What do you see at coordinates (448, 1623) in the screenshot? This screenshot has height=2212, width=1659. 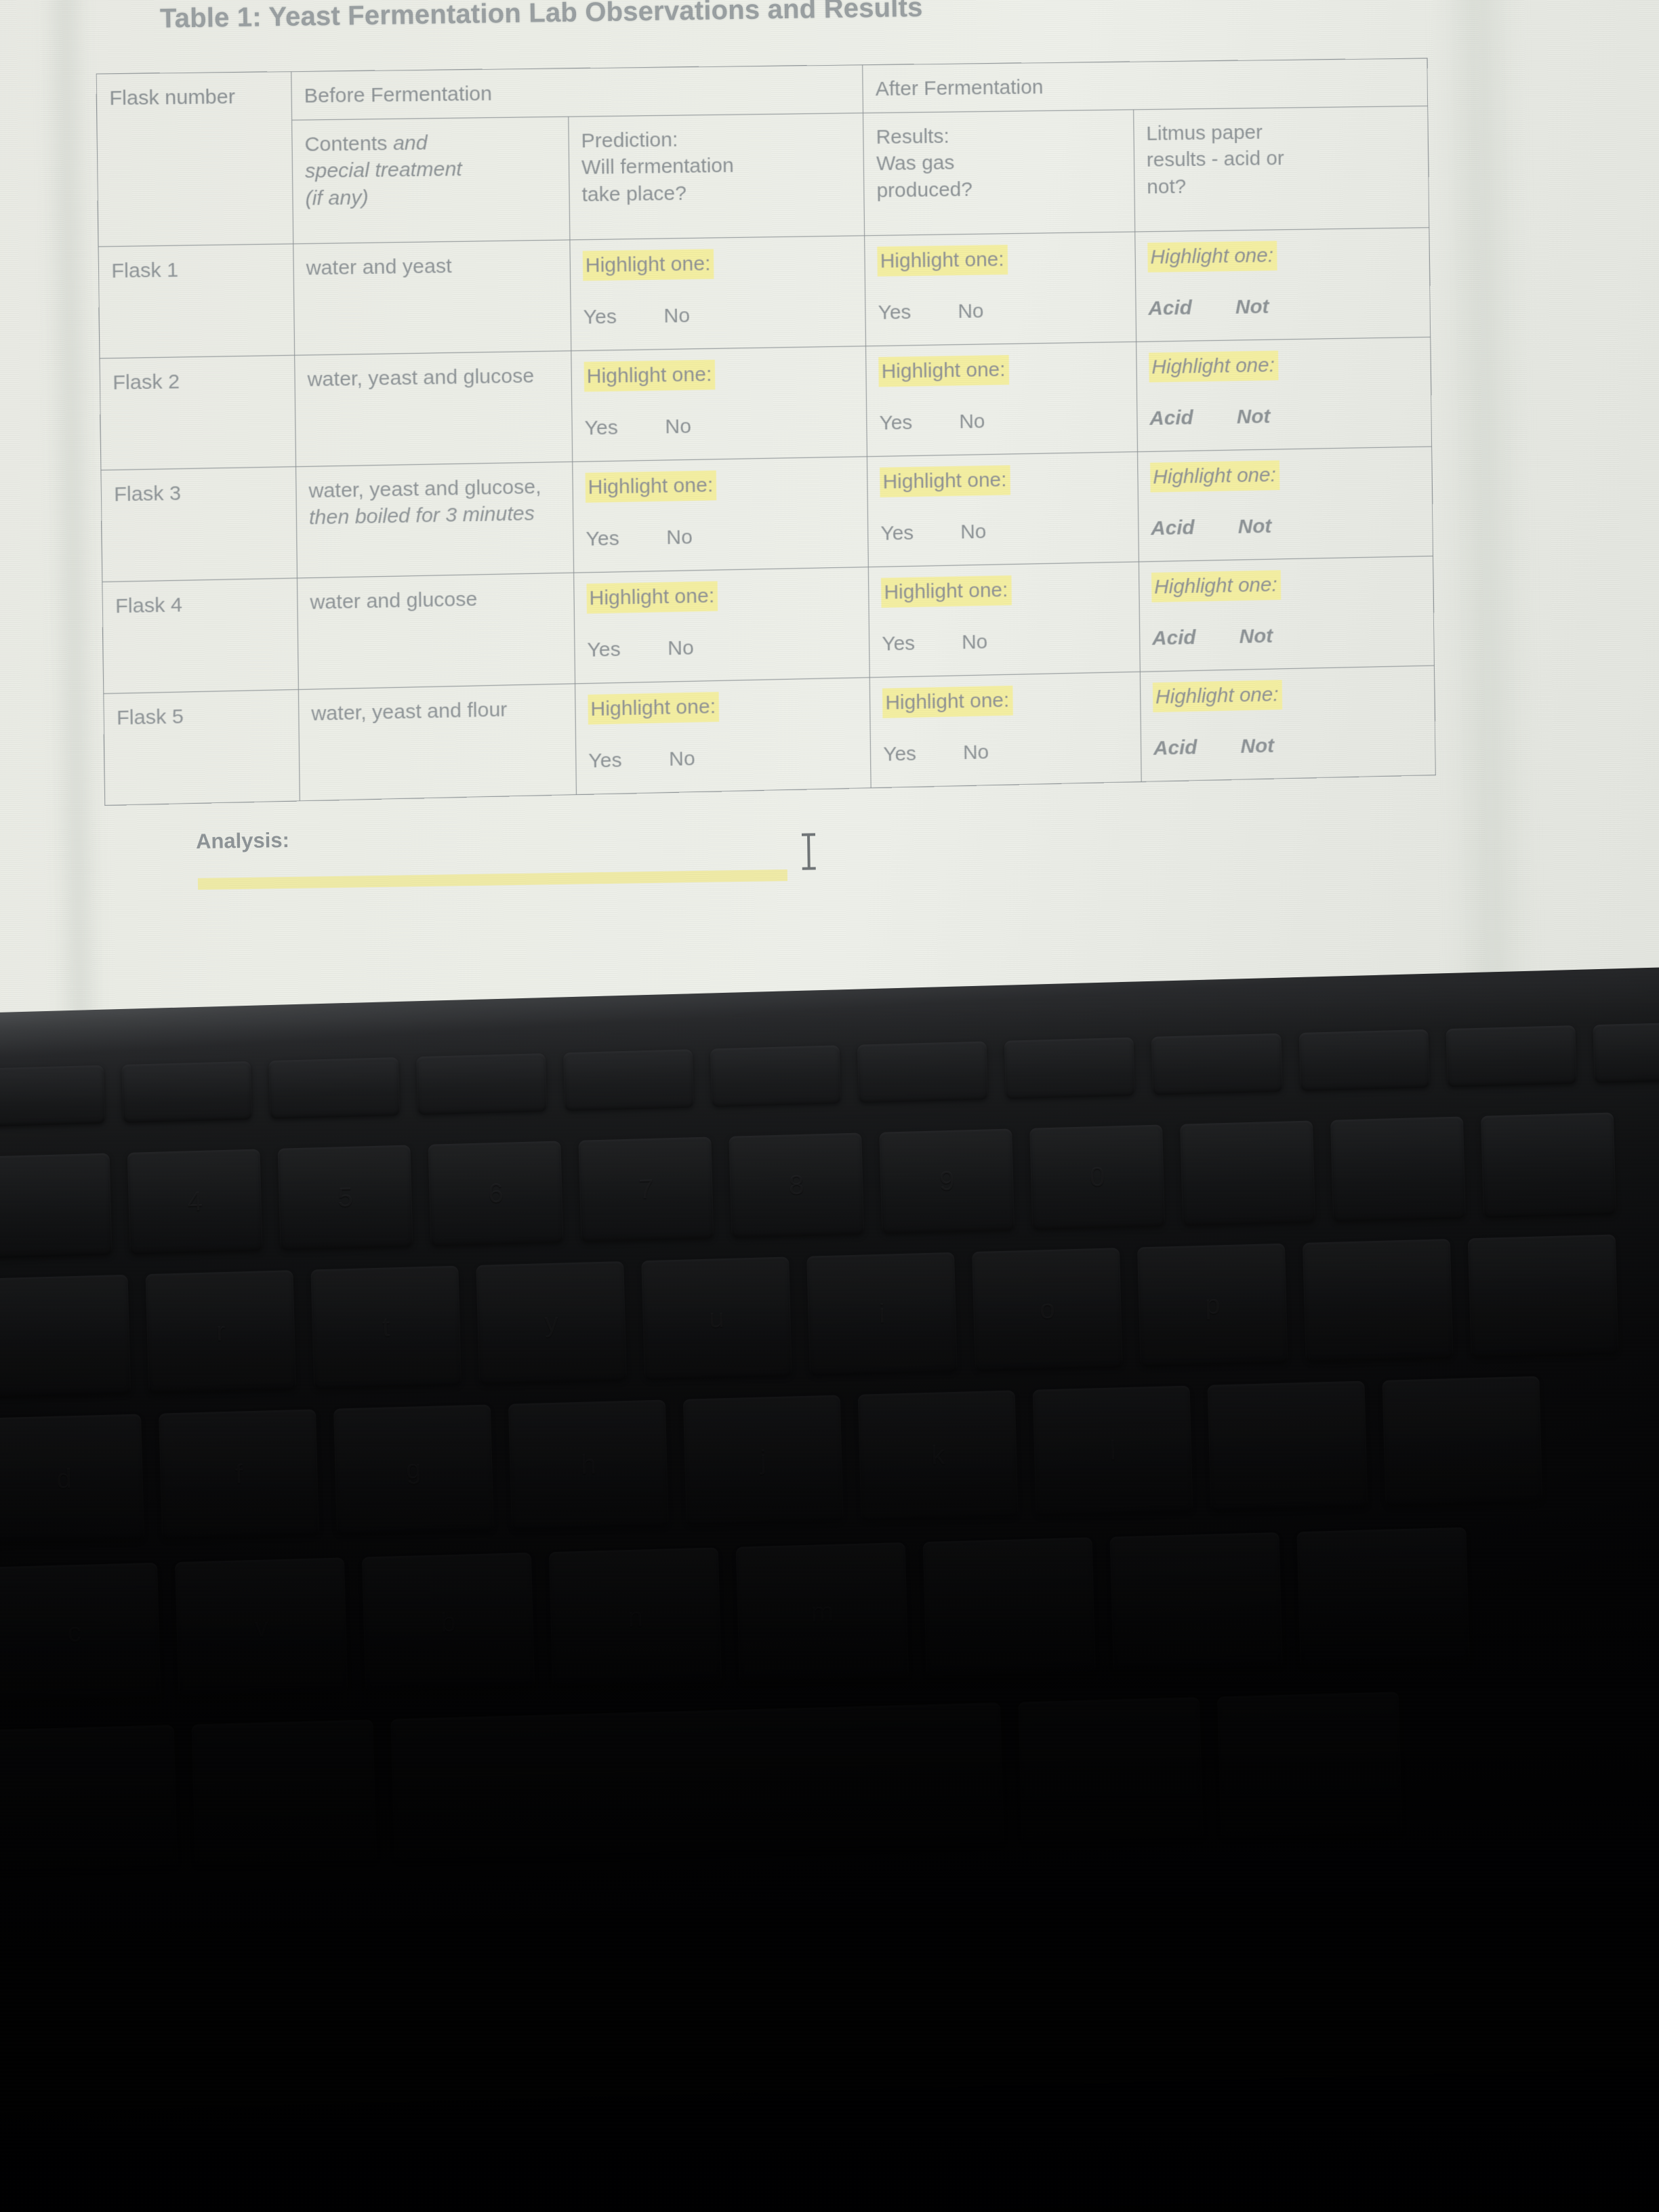 I see `key-letter: b` at bounding box center [448, 1623].